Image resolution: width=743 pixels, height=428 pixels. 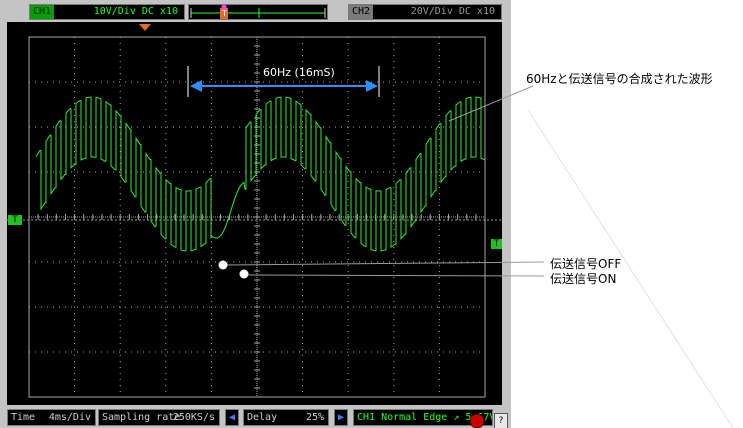 I want to click on annotation-signal-on: 伝送信号ON, so click(x=583, y=279).